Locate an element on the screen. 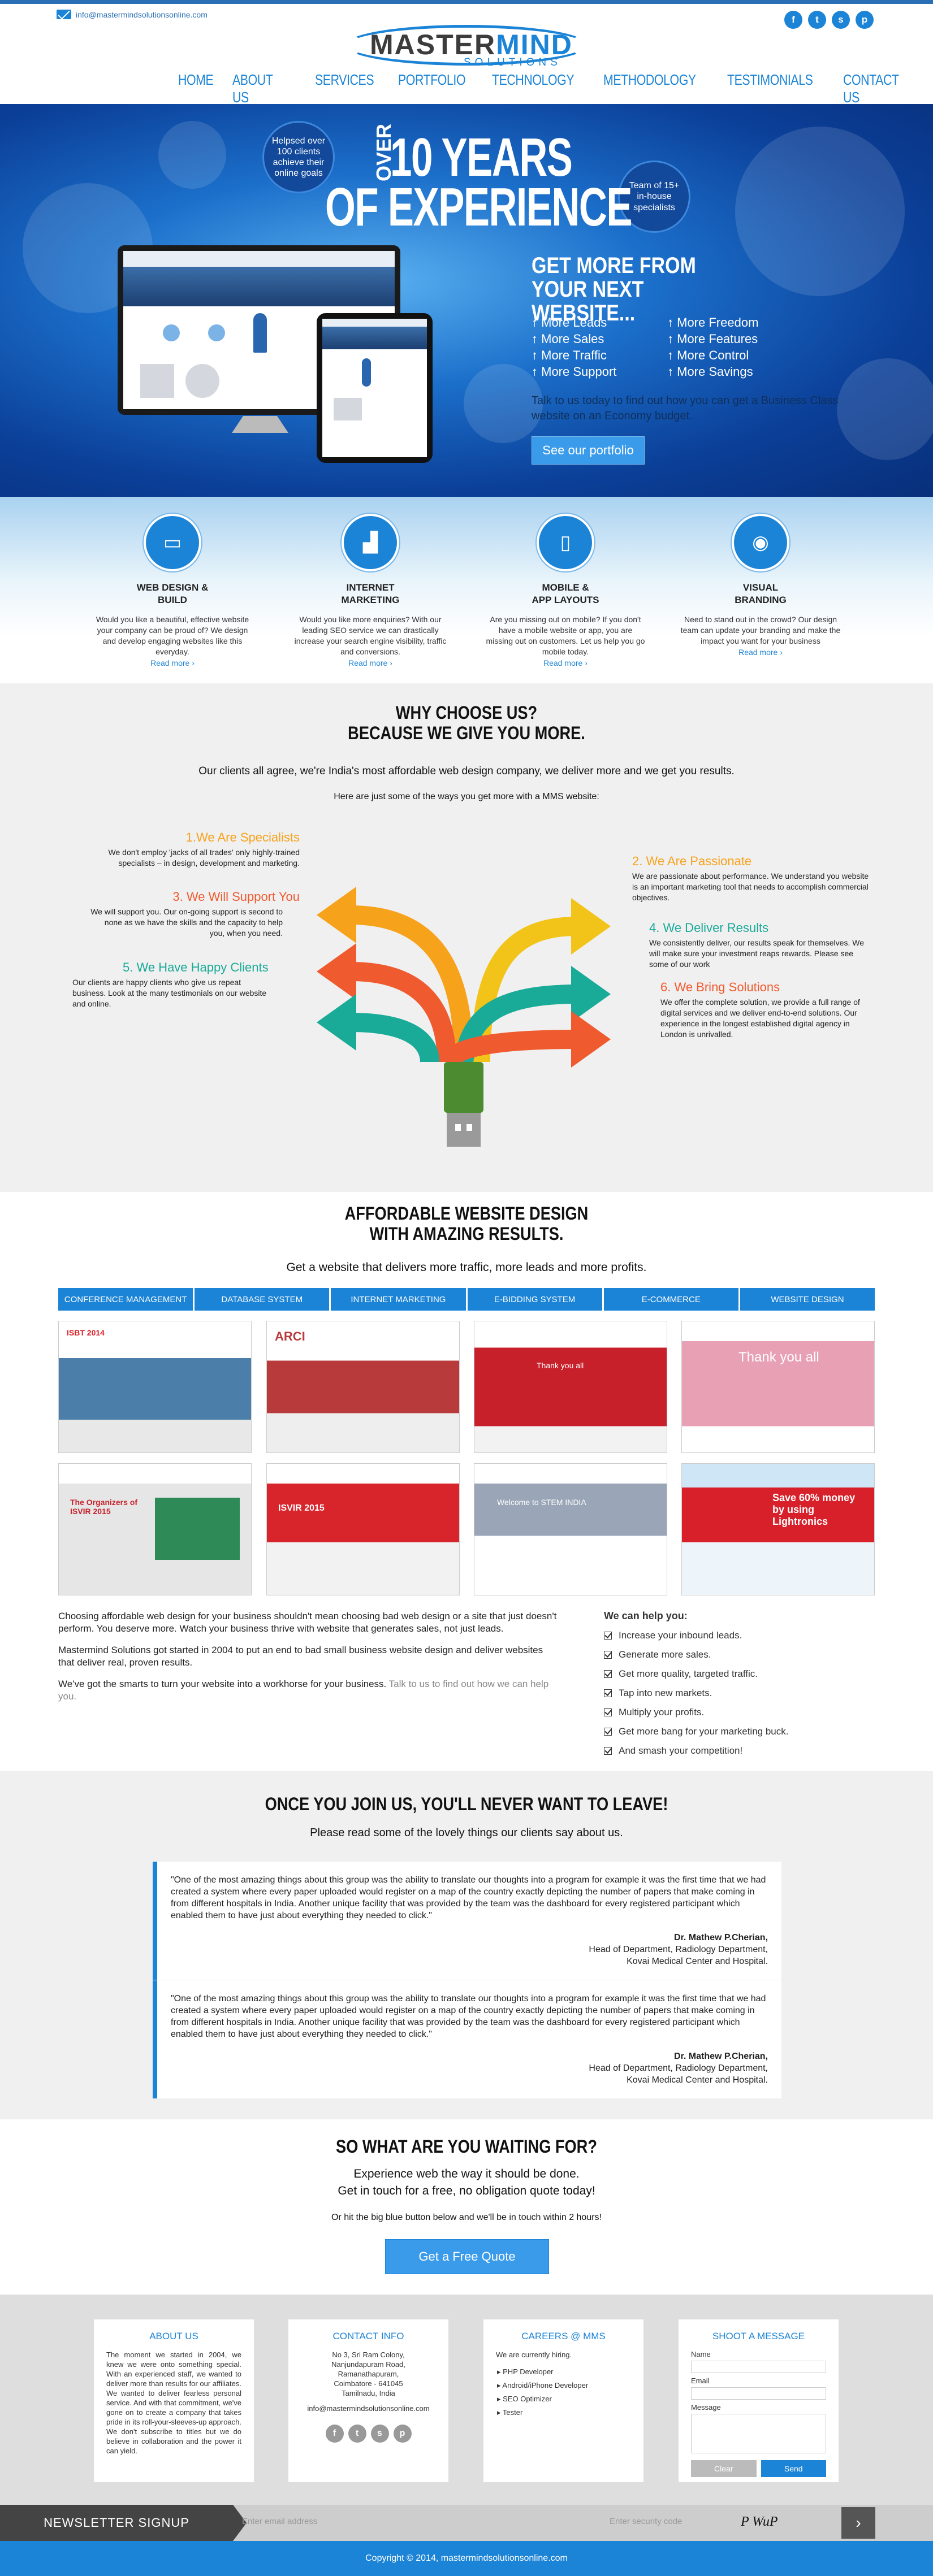  free-quote-button: Get a Free Quote is located at coordinates (467, 2256).